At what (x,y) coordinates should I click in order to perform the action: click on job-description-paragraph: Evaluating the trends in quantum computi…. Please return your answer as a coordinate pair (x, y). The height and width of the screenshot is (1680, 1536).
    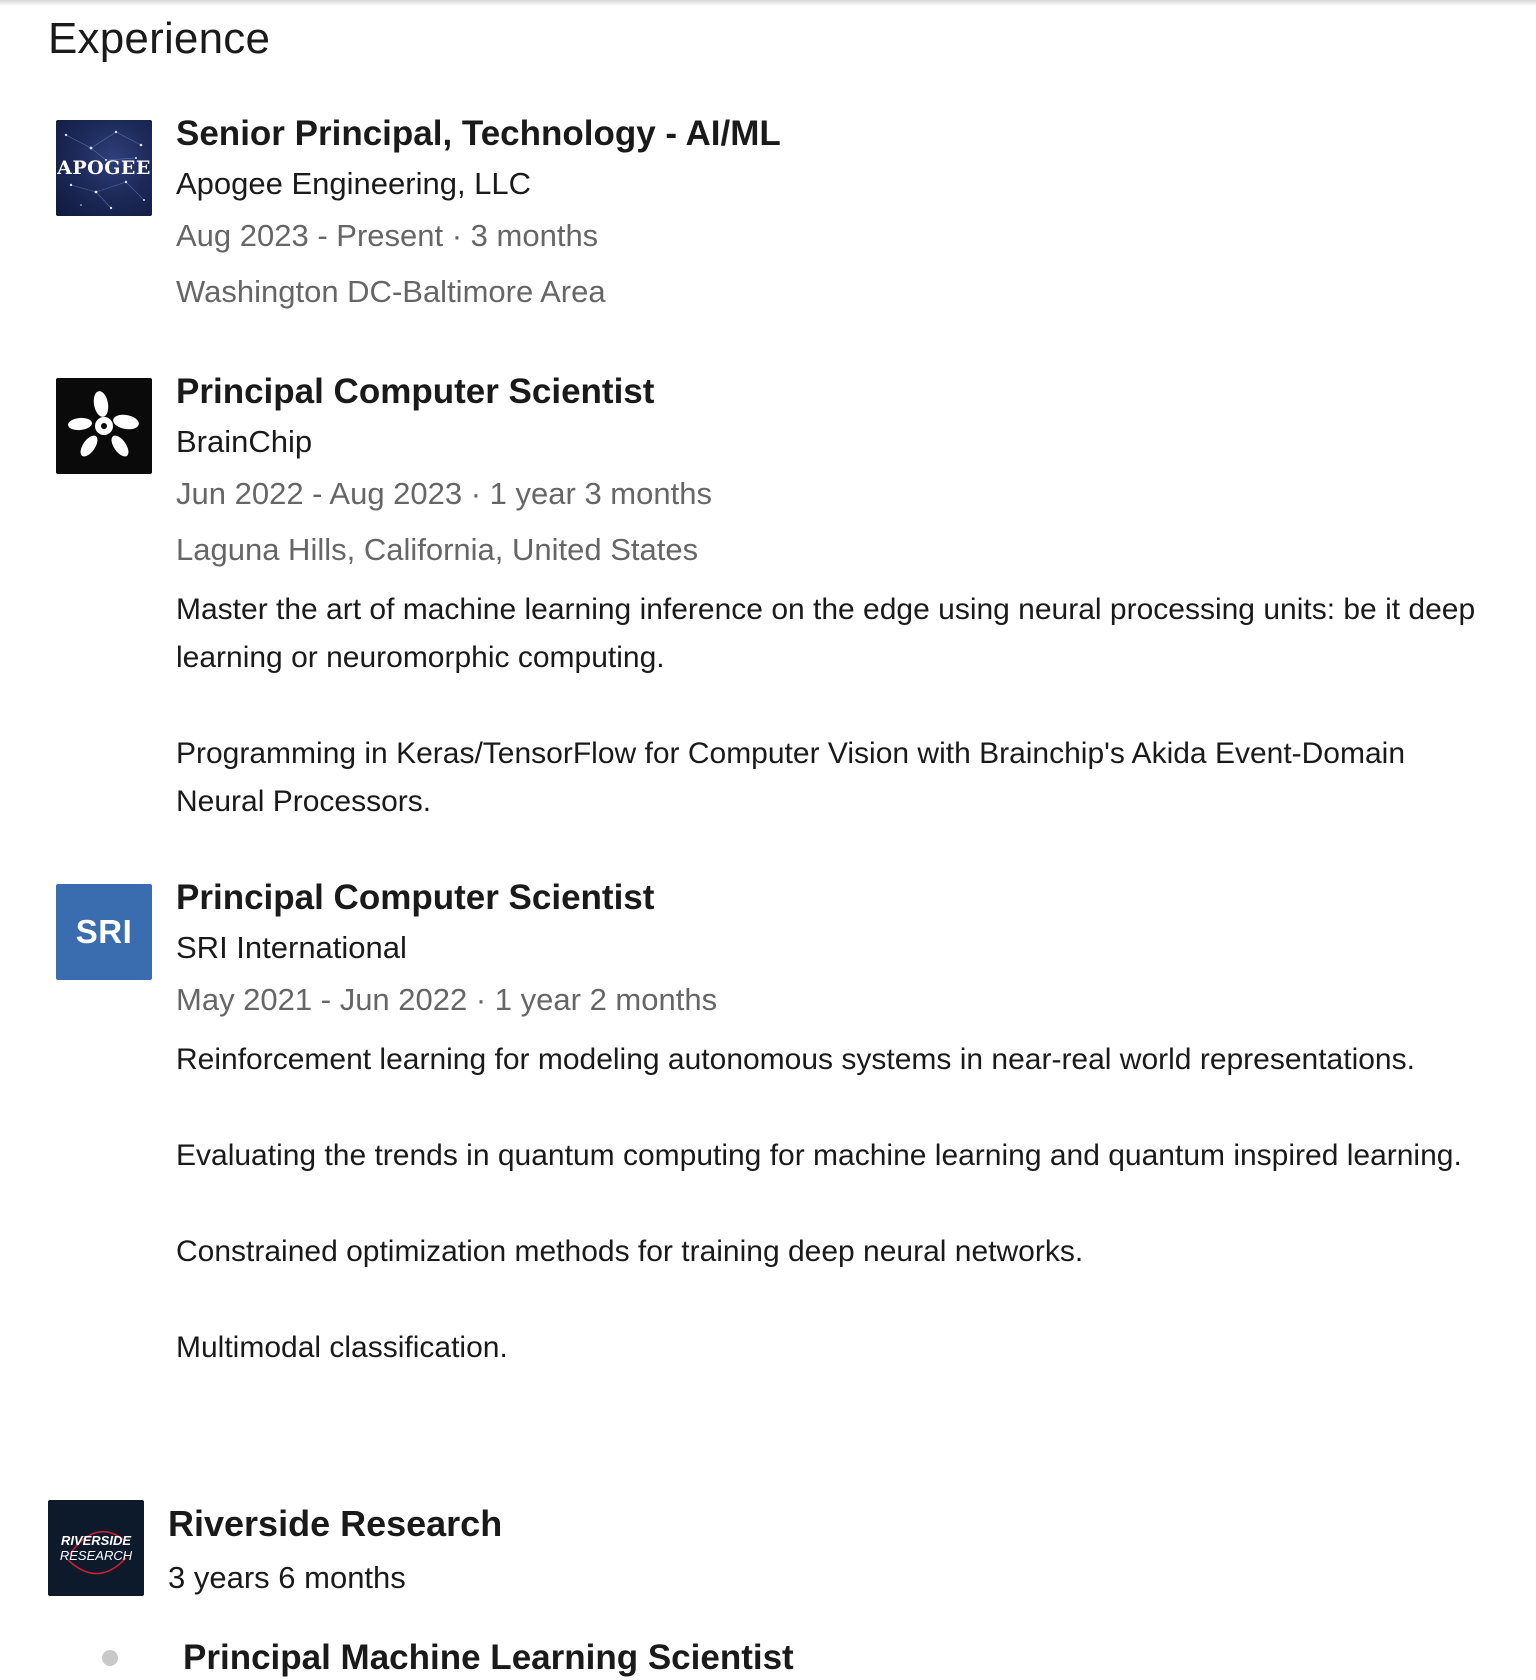
    Looking at the image, I should click on (819, 1155).